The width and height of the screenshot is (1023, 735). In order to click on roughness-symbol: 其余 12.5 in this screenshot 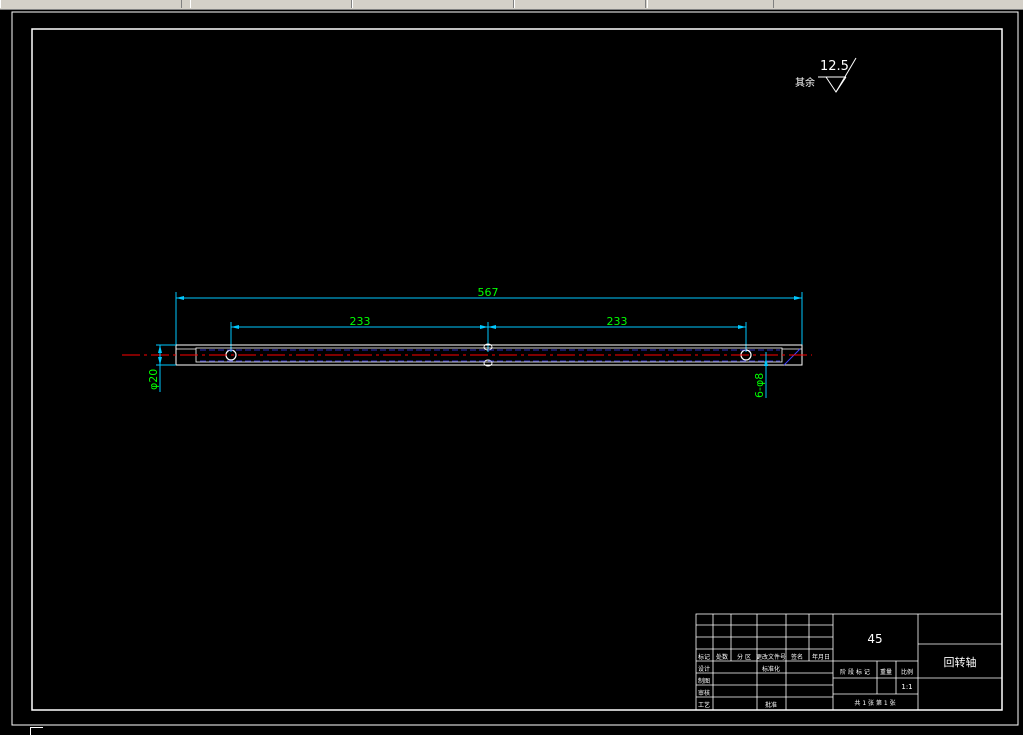, I will do `click(826, 75)`.